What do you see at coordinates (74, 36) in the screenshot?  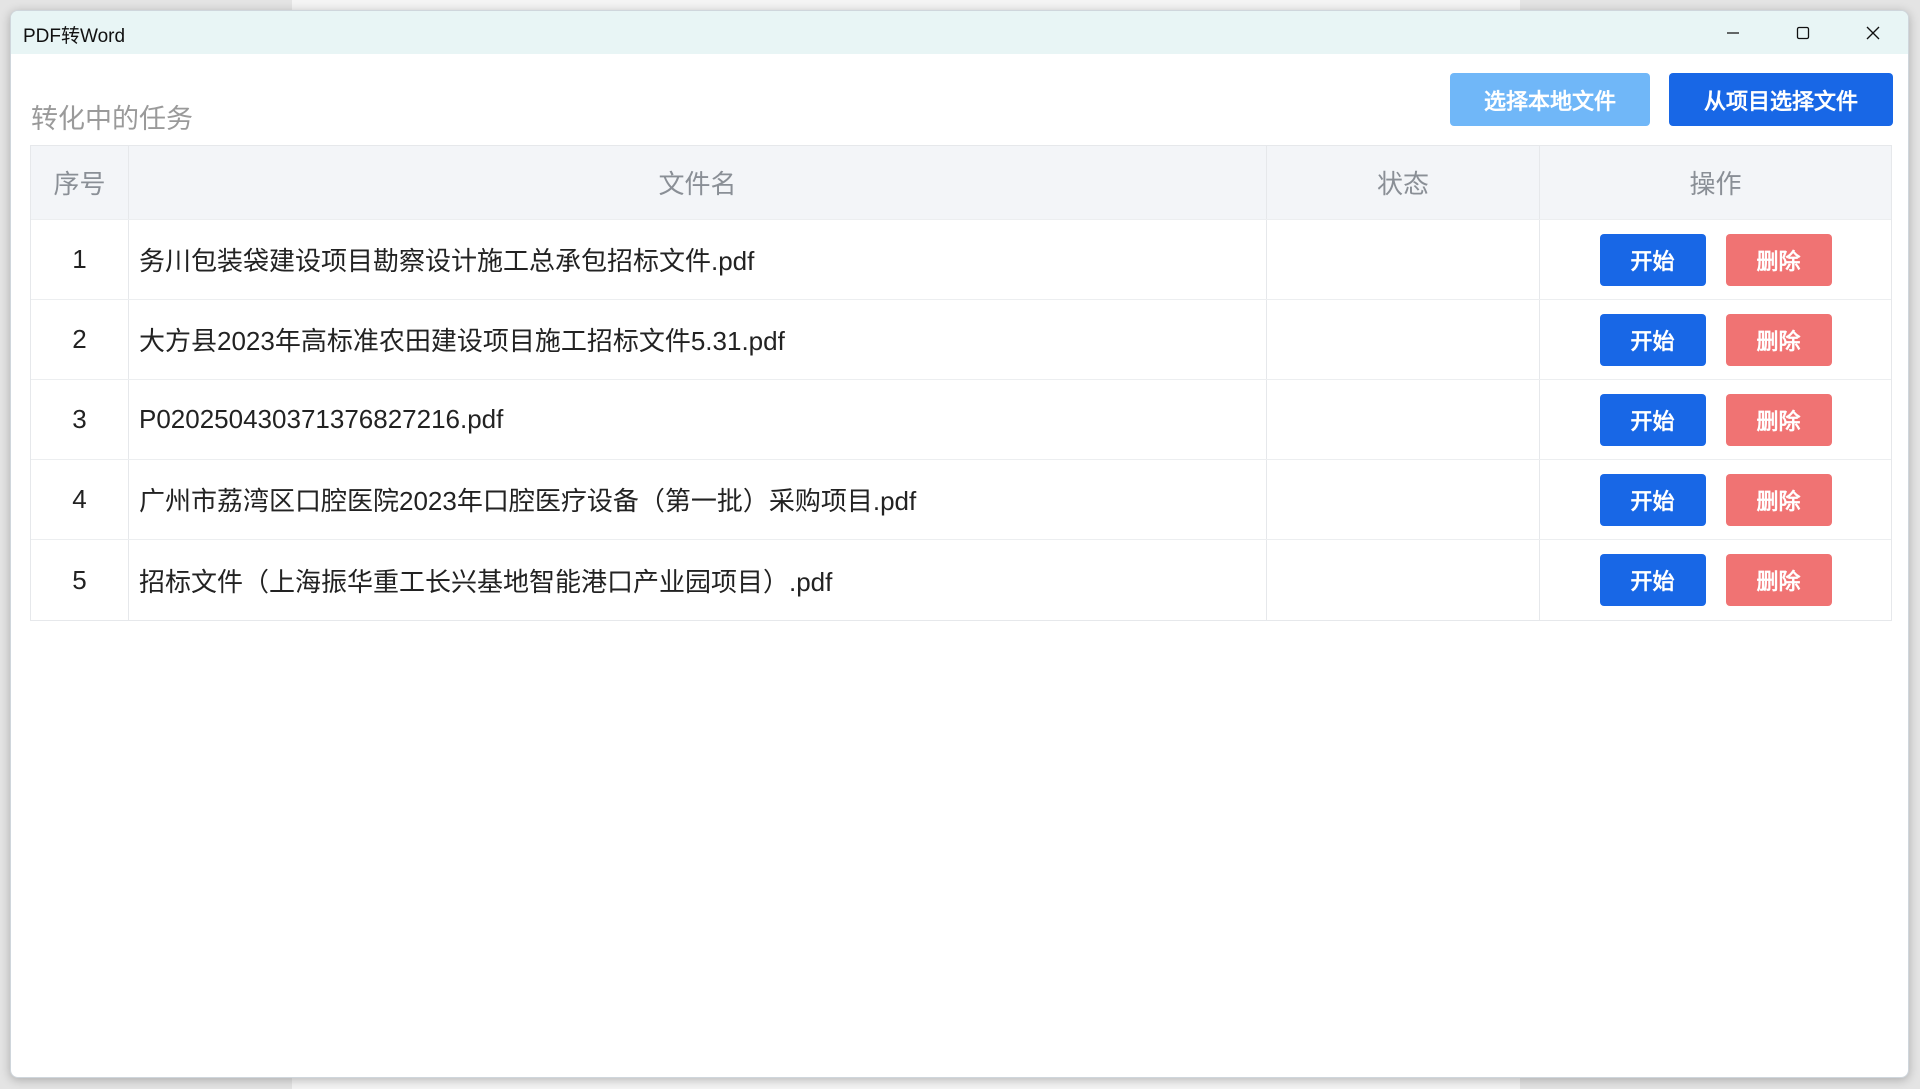 I see `window-title: PDF转Word` at bounding box center [74, 36].